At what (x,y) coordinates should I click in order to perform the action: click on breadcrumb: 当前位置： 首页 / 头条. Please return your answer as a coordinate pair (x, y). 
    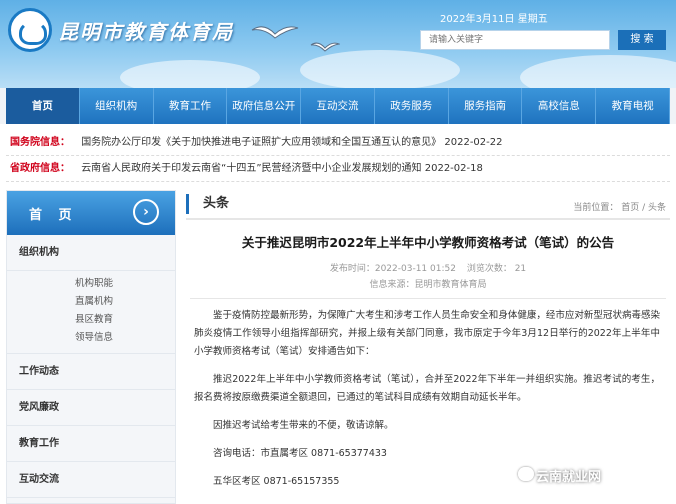
    Looking at the image, I should click on (619, 206).